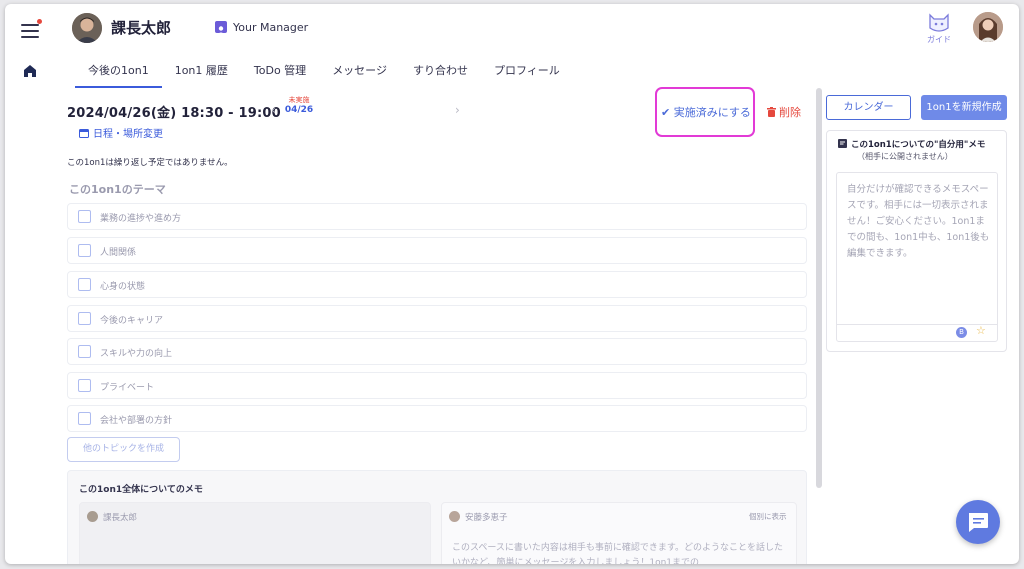 The height and width of the screenshot is (569, 1024). Describe the element at coordinates (905, 156) in the screenshot. I see `private-memo-subtitle: （相手に公開されません）` at that location.